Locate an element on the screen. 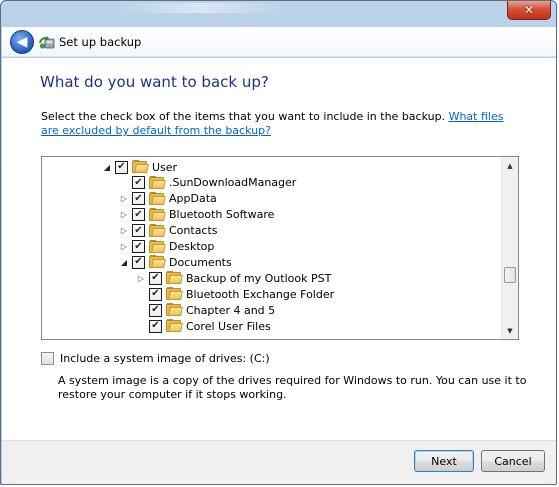  tree-item-label: Chapter 4 and 5 is located at coordinates (231, 310).